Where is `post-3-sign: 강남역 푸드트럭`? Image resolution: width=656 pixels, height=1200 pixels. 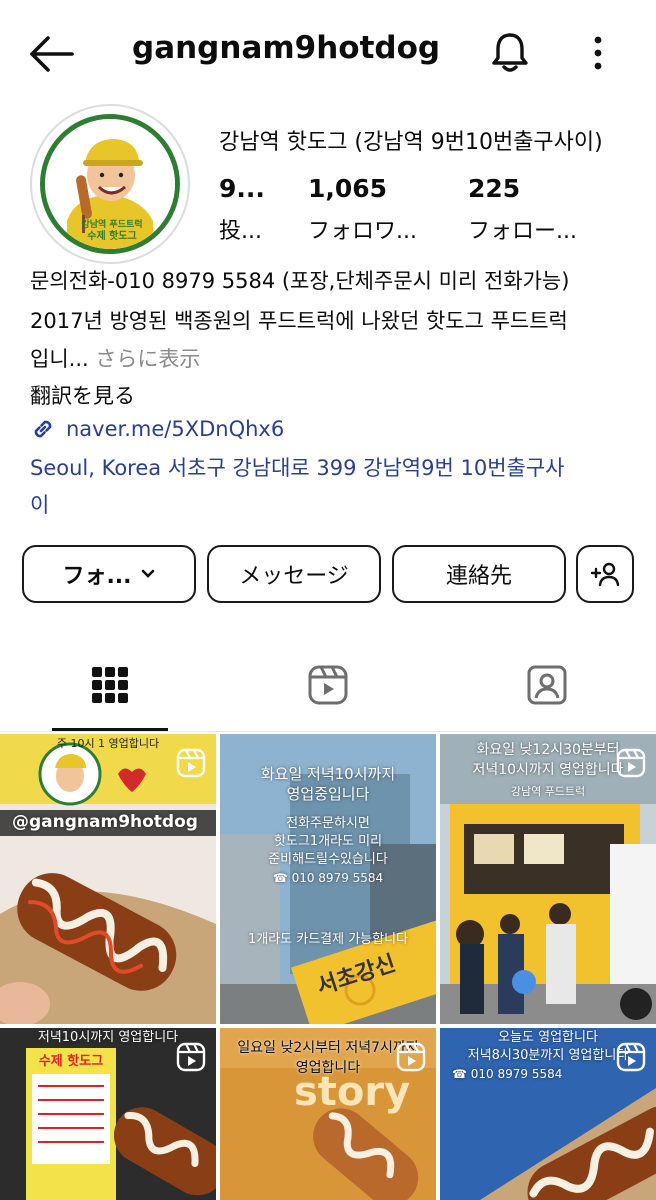 post-3-sign: 강남역 푸드트럭 is located at coordinates (548, 791).